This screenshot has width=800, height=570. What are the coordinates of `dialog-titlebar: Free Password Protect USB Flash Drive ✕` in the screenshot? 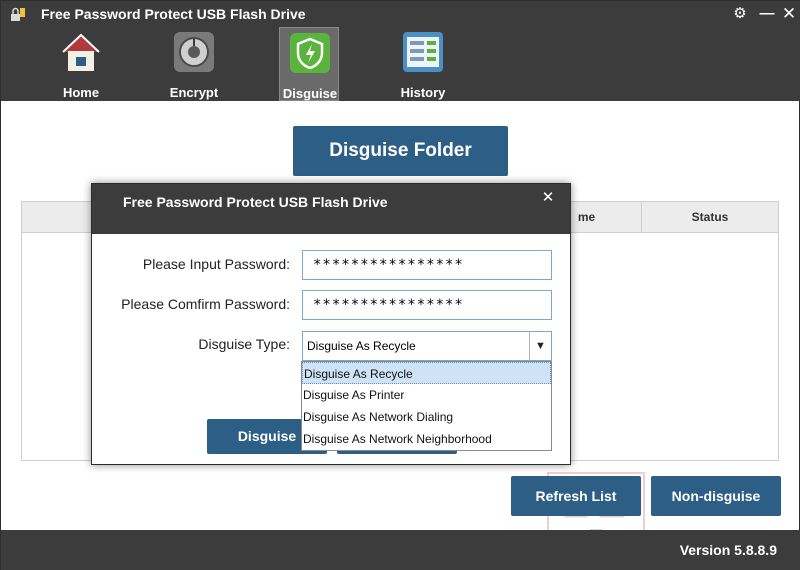 It's located at (331, 209).